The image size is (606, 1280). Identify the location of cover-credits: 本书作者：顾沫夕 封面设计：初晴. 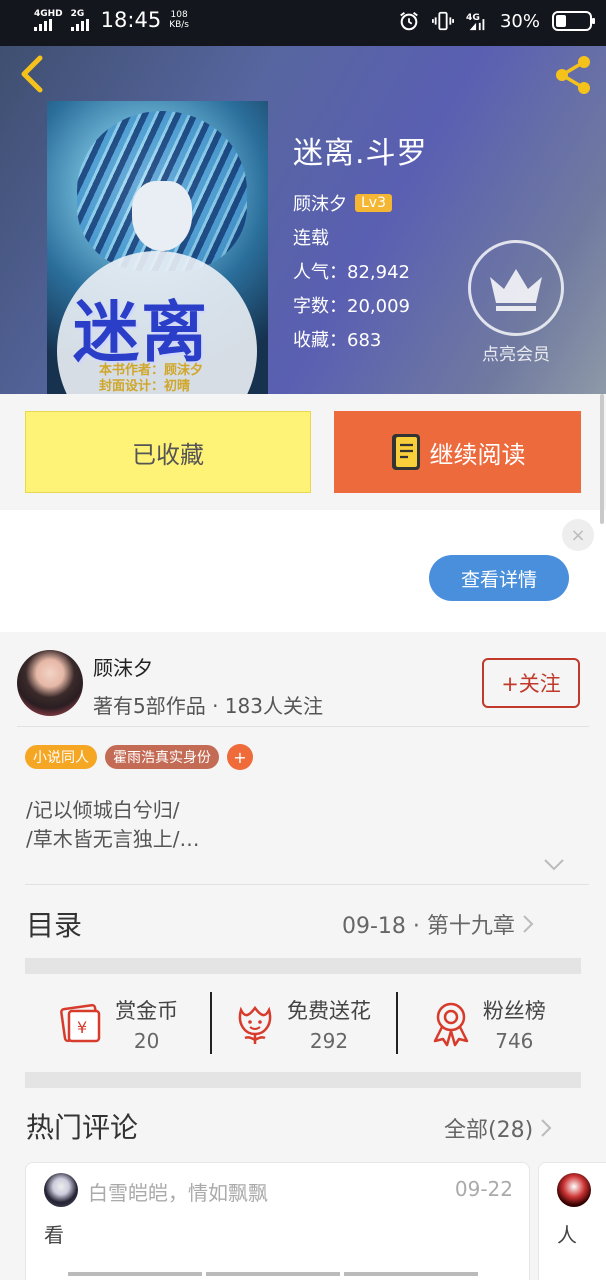
(151, 378).